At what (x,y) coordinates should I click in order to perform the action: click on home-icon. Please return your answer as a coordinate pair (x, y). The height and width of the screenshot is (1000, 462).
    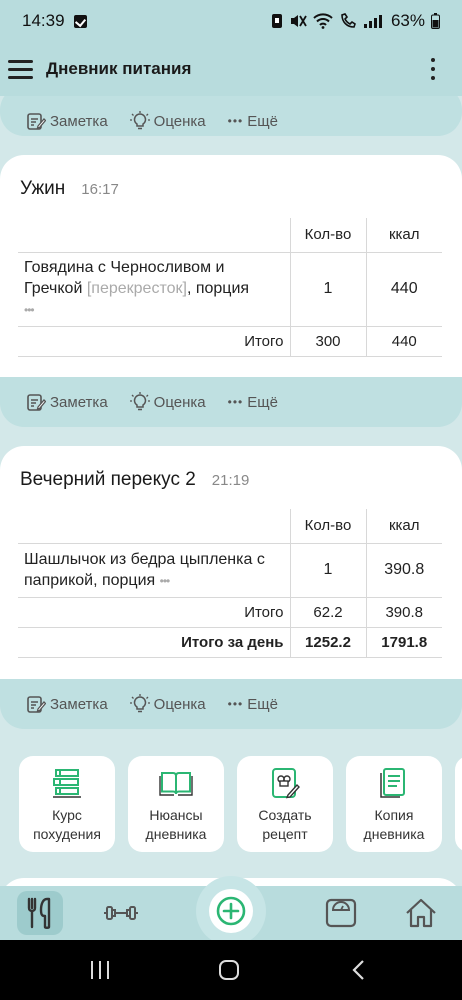
    Looking at the image, I should click on (421, 913).